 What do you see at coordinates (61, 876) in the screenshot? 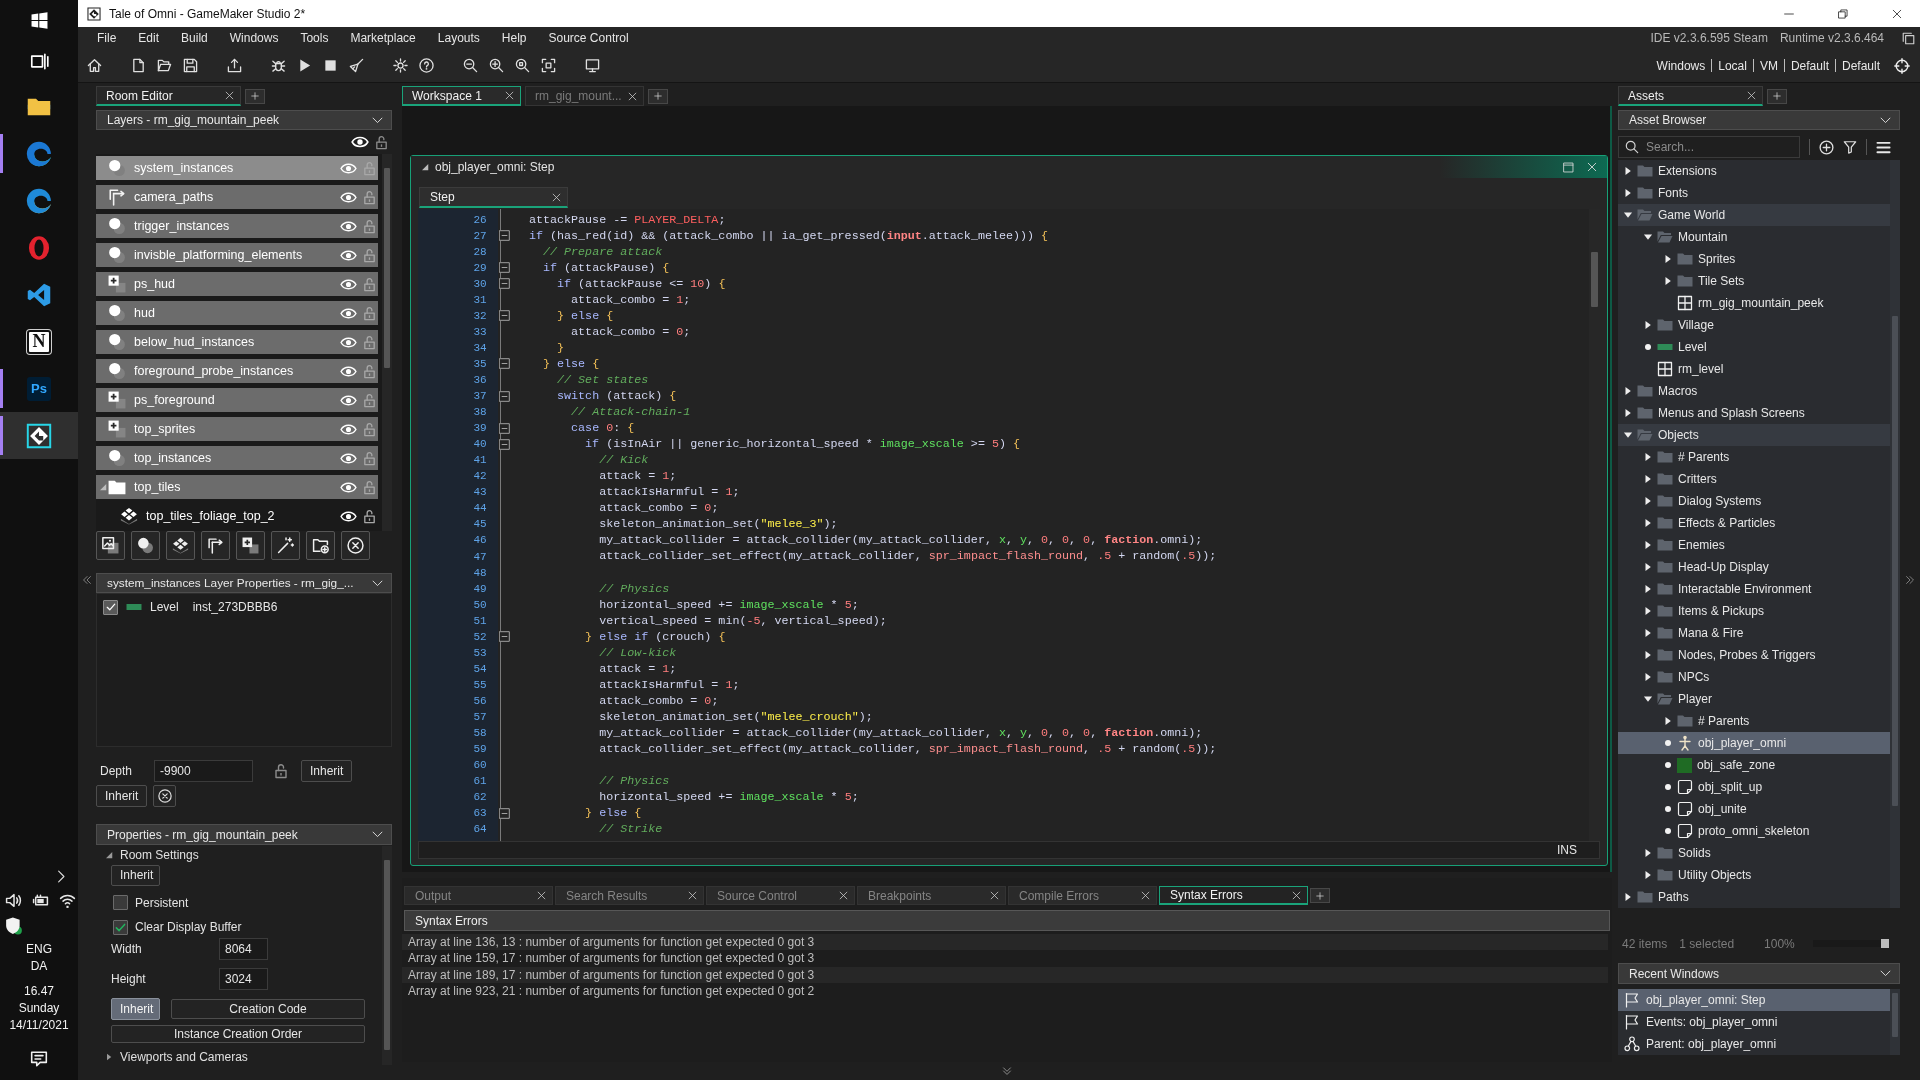
I see `chevron-icon` at bounding box center [61, 876].